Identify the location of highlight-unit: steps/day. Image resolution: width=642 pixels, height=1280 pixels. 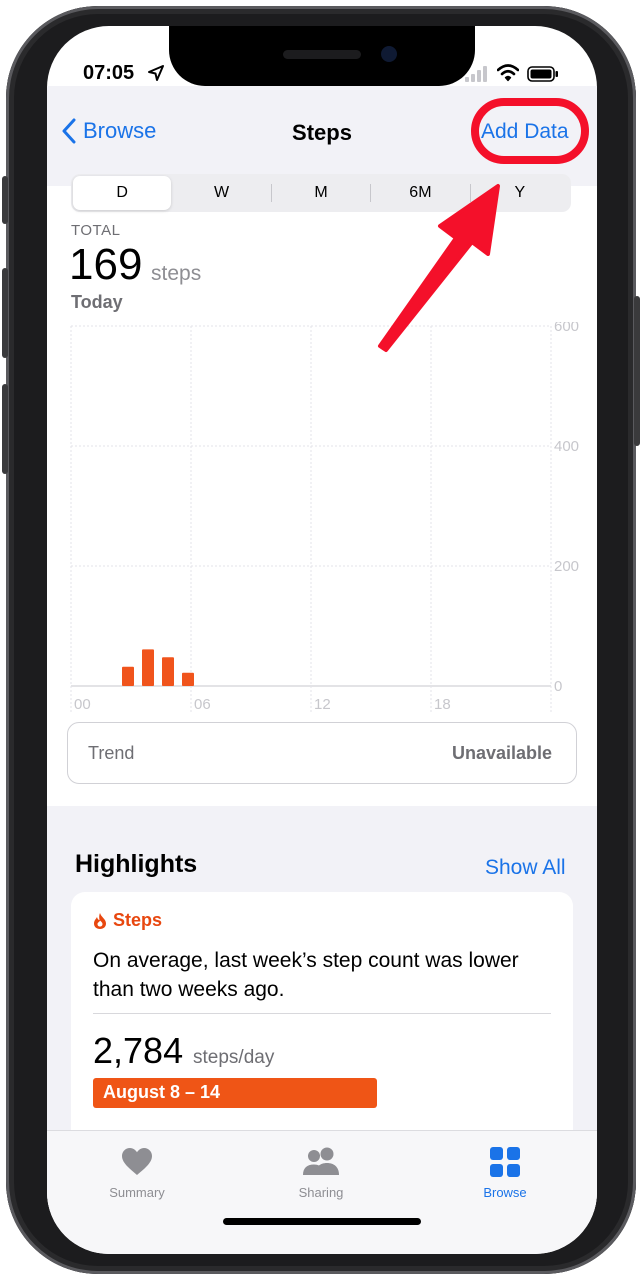
(234, 1057).